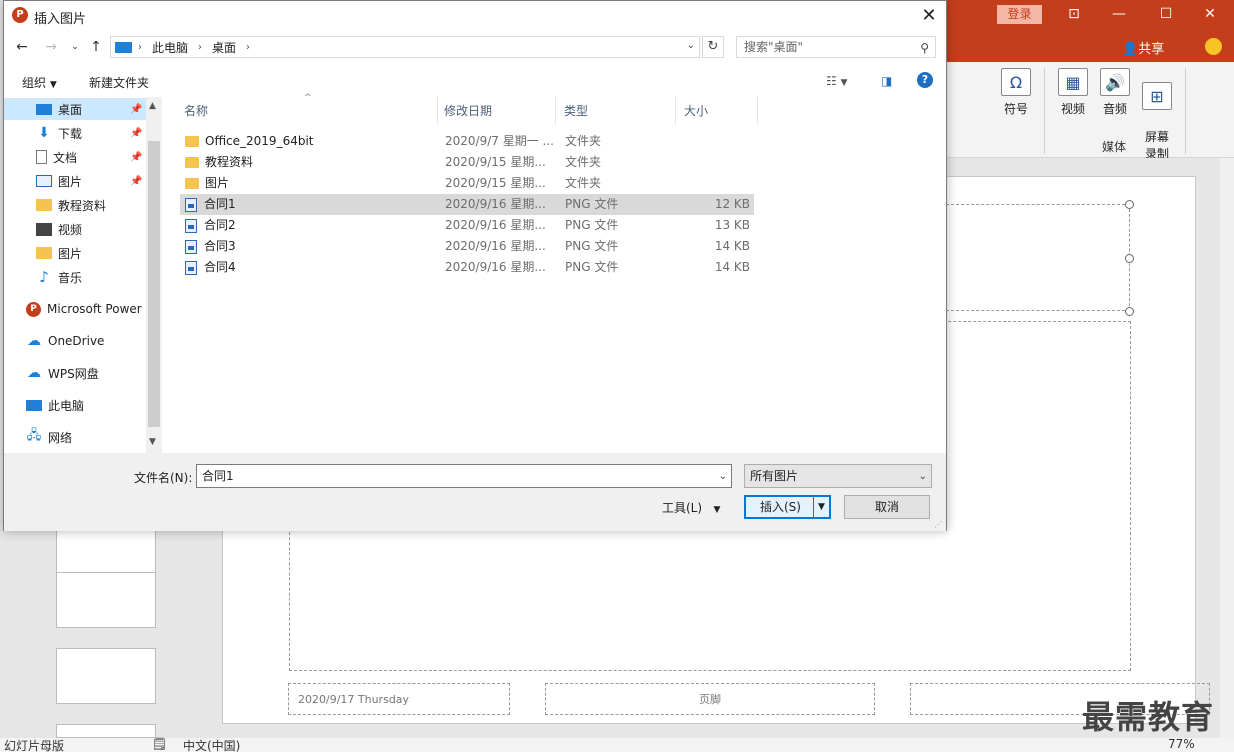  Describe the element at coordinates (51, 47) in the screenshot. I see `forward-icon: →` at that location.